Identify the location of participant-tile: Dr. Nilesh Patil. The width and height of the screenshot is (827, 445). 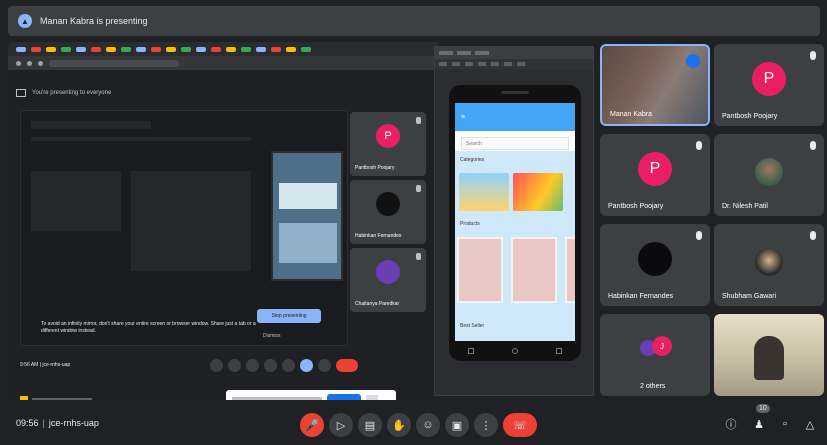
(769, 175).